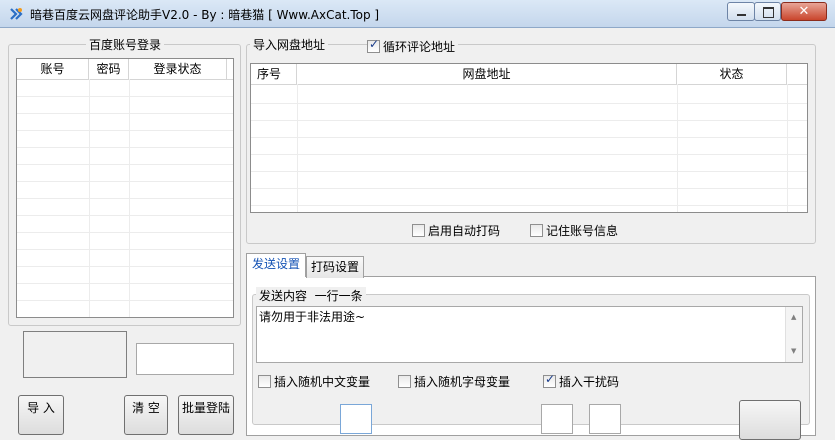  Describe the element at coordinates (487, 74) in the screenshot. I see `column-url: 网盘地址` at that location.